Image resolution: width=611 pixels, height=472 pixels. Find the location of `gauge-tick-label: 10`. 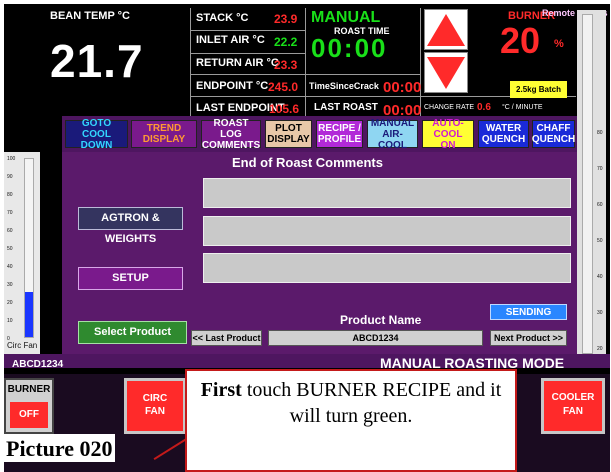

gauge-tick-label: 10 is located at coordinates (10, 321).